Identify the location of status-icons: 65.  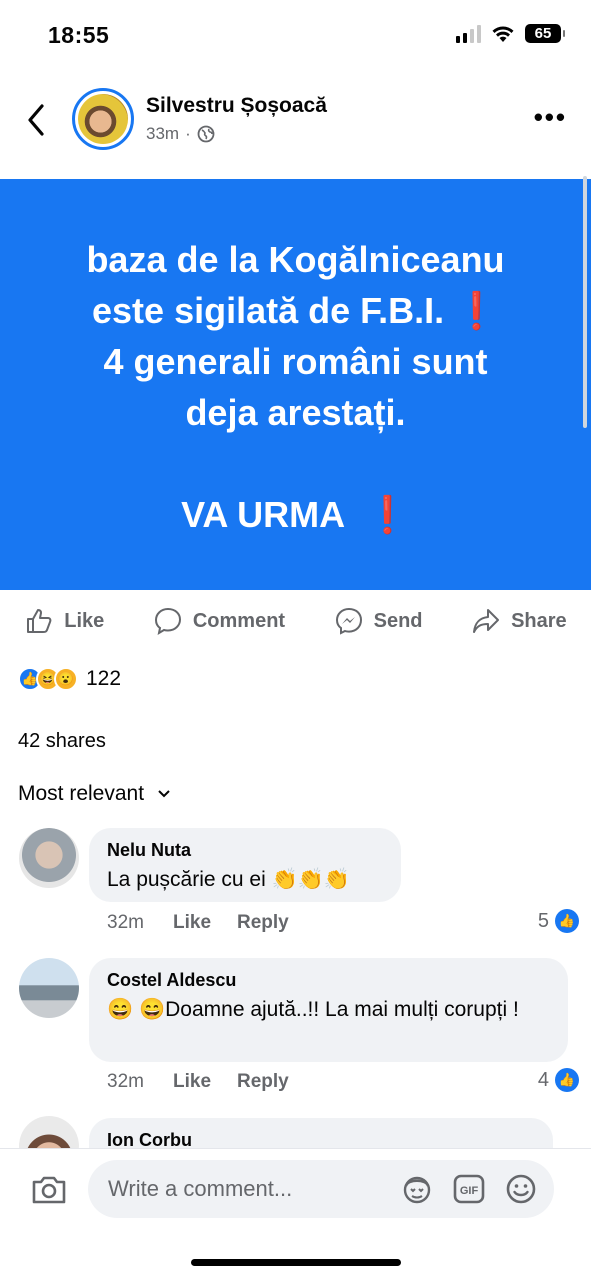
(510, 33).